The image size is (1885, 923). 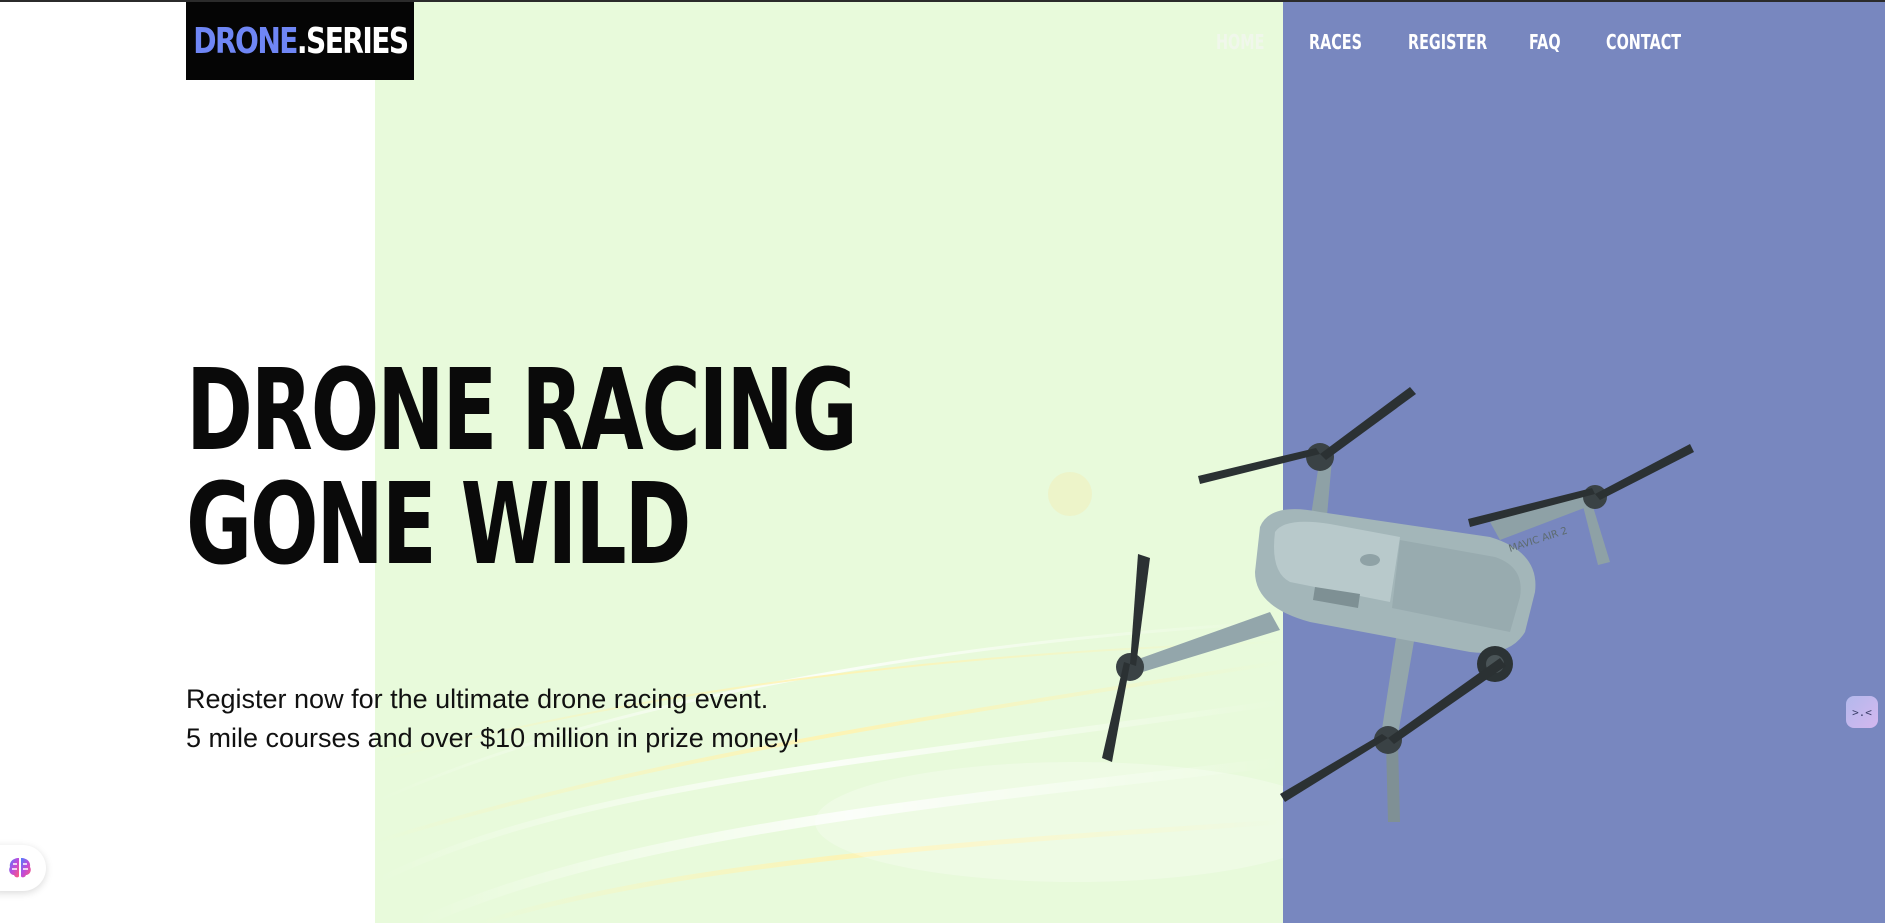 I want to click on brain-icon, so click(x=20, y=868).